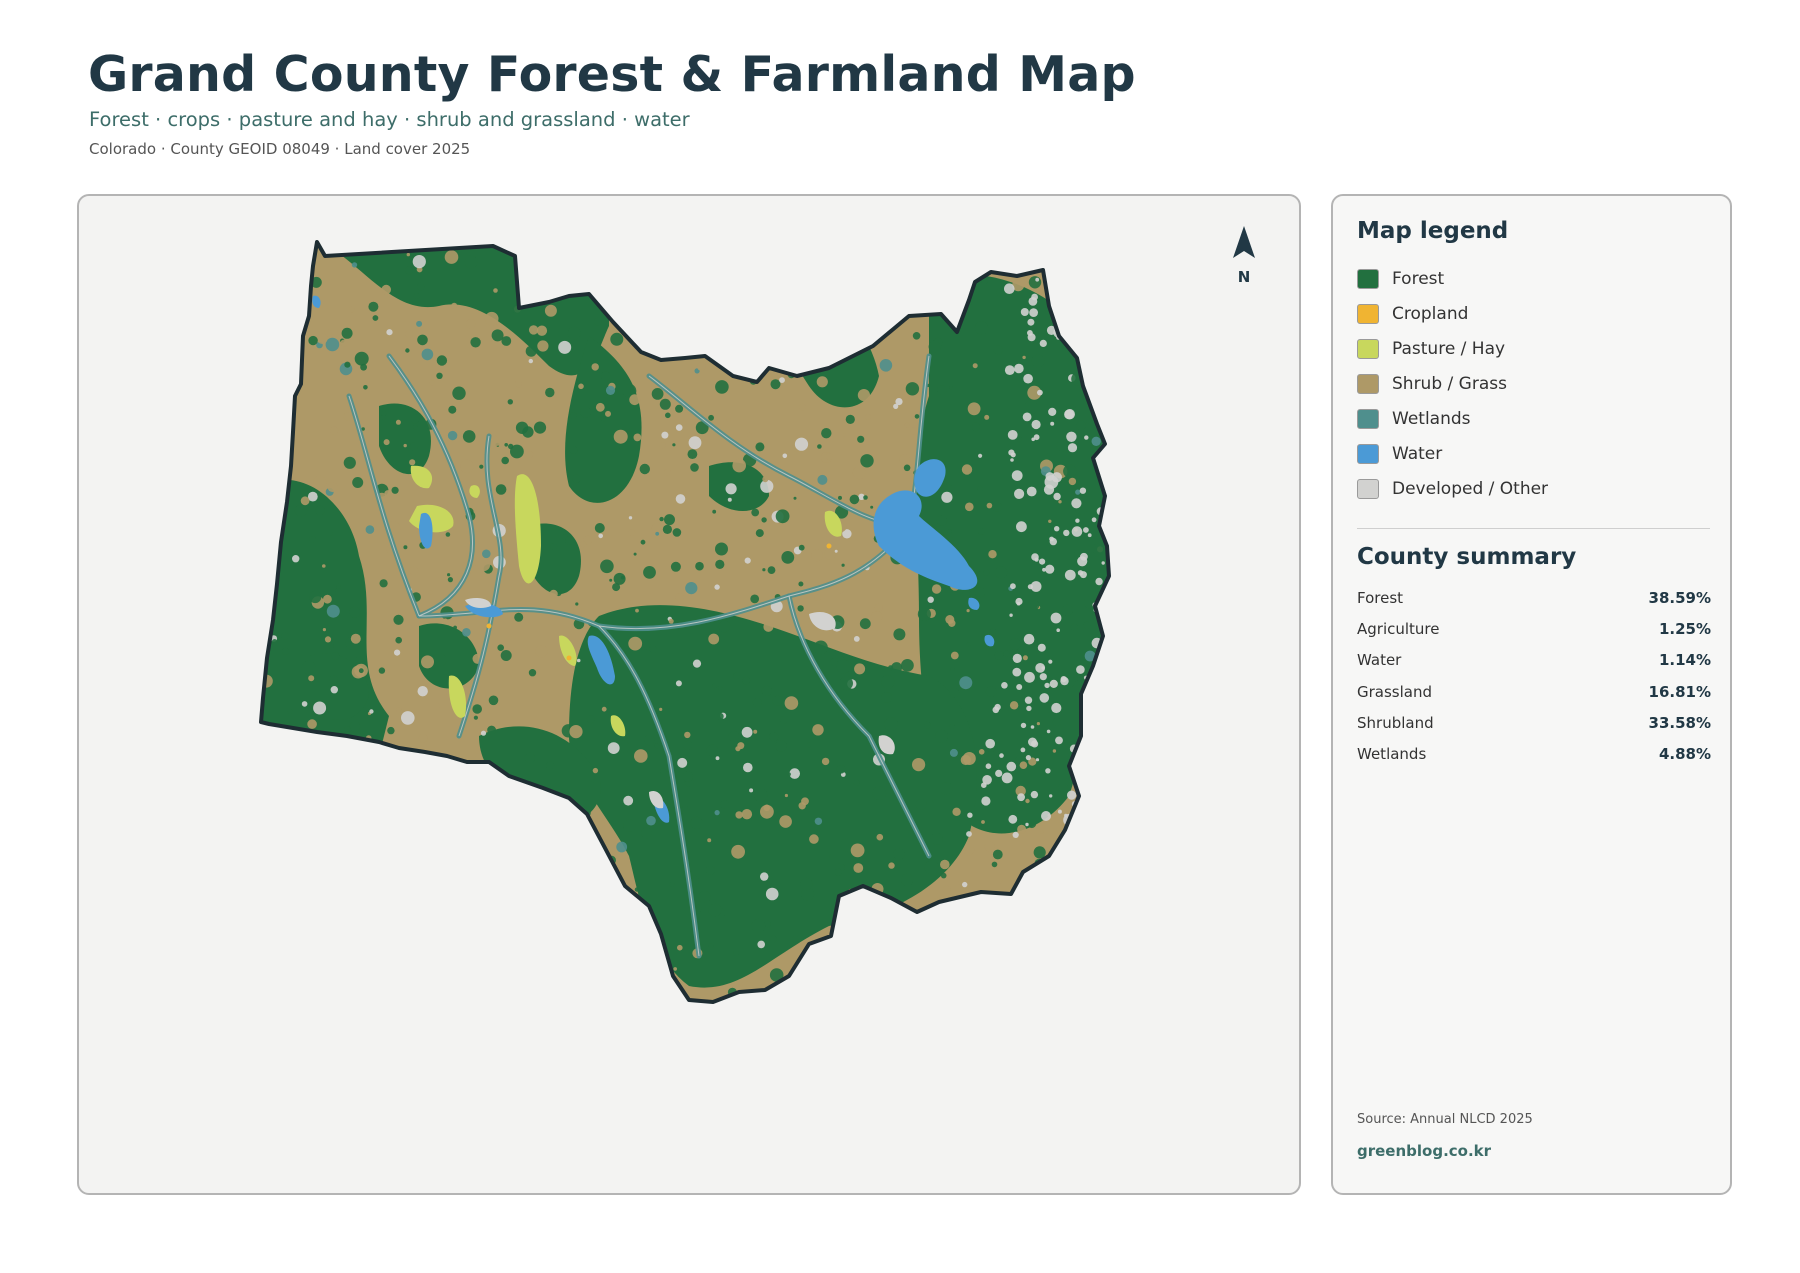 The image size is (1800, 1273). I want to click on legend-item: Shrub / Grass, so click(1527, 383).